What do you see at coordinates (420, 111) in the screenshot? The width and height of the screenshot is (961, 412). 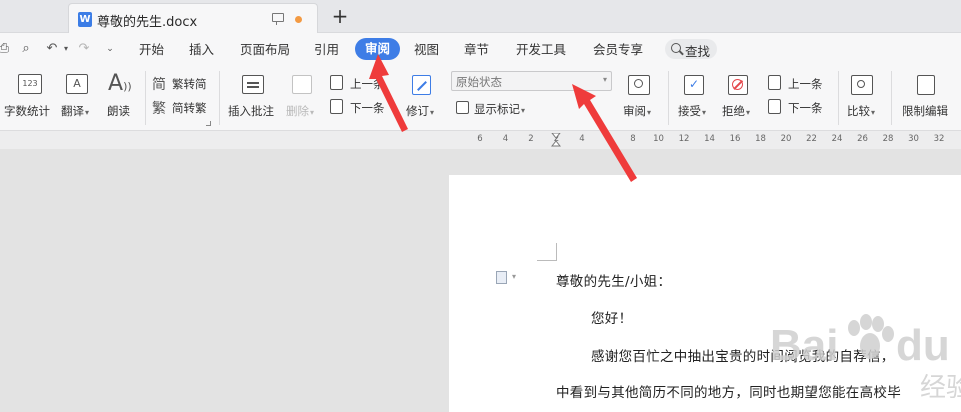 I see `track-changes-label: 修订▾` at bounding box center [420, 111].